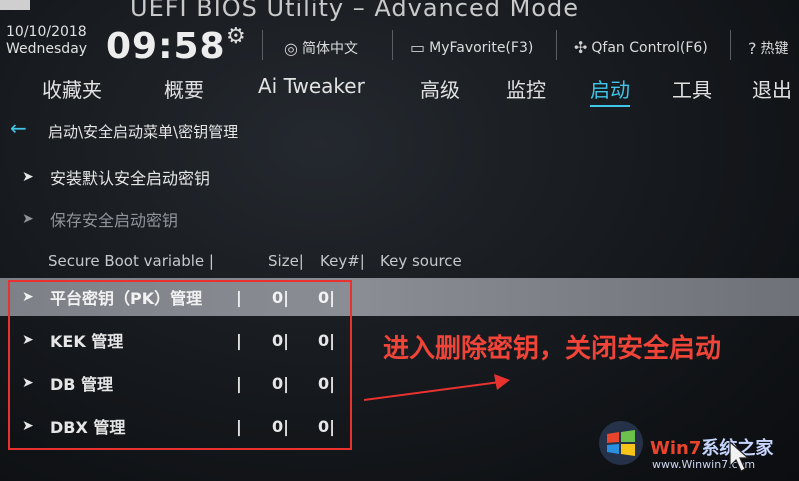  Describe the element at coordinates (311, 86) in the screenshot. I see `tab-ai-tweaker: Ai Tweaker` at that location.